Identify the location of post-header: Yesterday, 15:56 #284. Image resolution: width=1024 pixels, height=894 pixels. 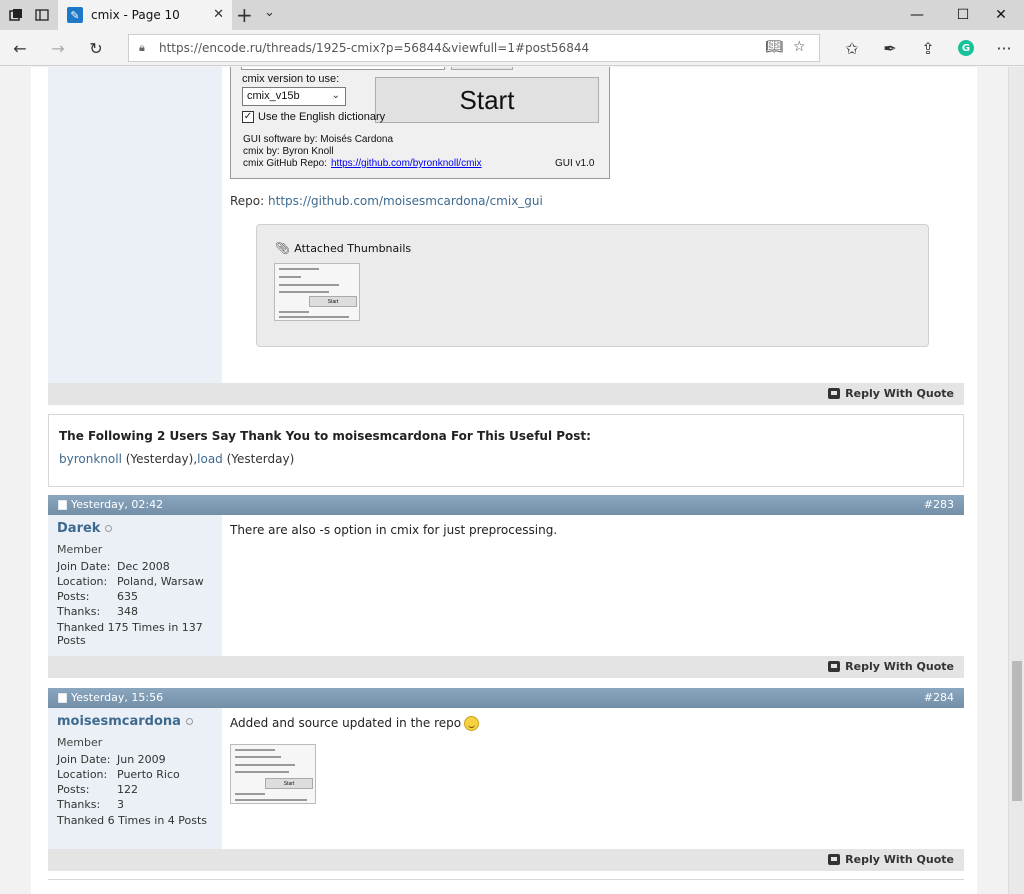
(506, 698).